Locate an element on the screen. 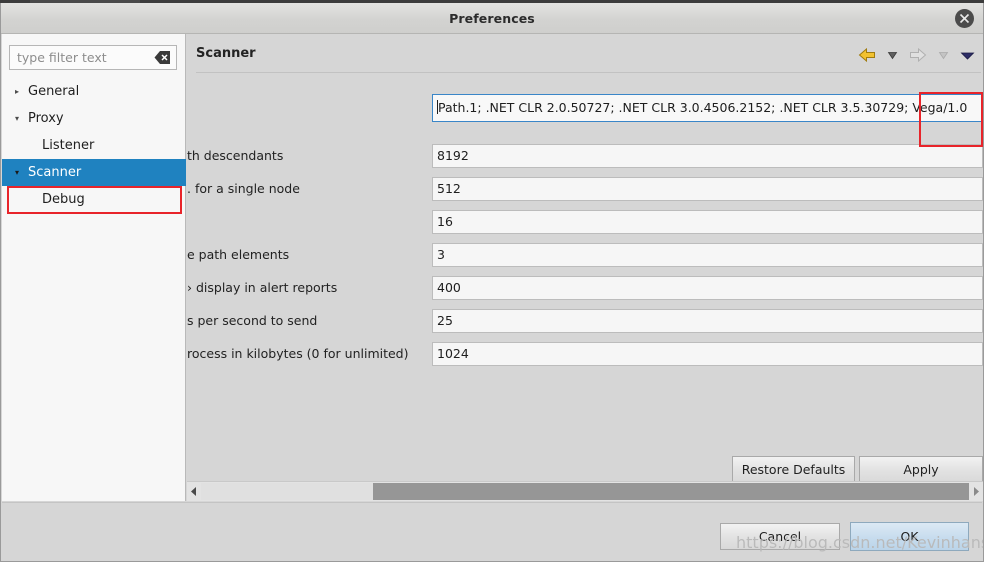 This screenshot has height=562, width=984. field-label is located at coordinates (306, 222).